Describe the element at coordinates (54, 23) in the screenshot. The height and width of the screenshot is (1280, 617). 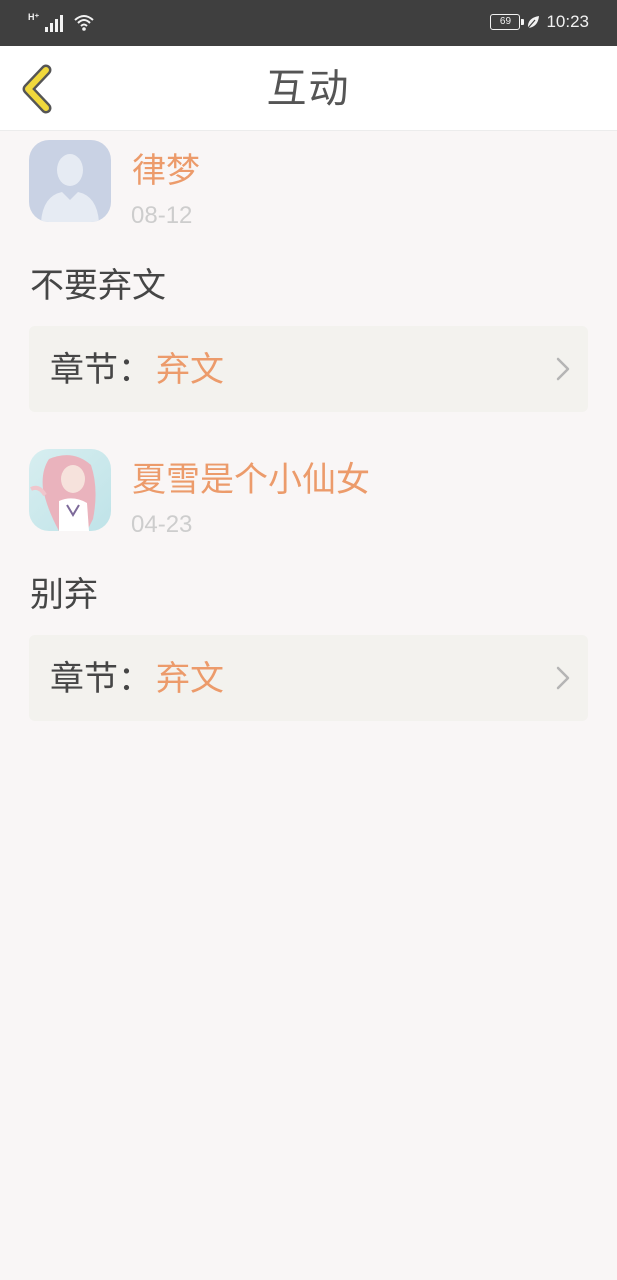
I see `signal-icon` at that location.